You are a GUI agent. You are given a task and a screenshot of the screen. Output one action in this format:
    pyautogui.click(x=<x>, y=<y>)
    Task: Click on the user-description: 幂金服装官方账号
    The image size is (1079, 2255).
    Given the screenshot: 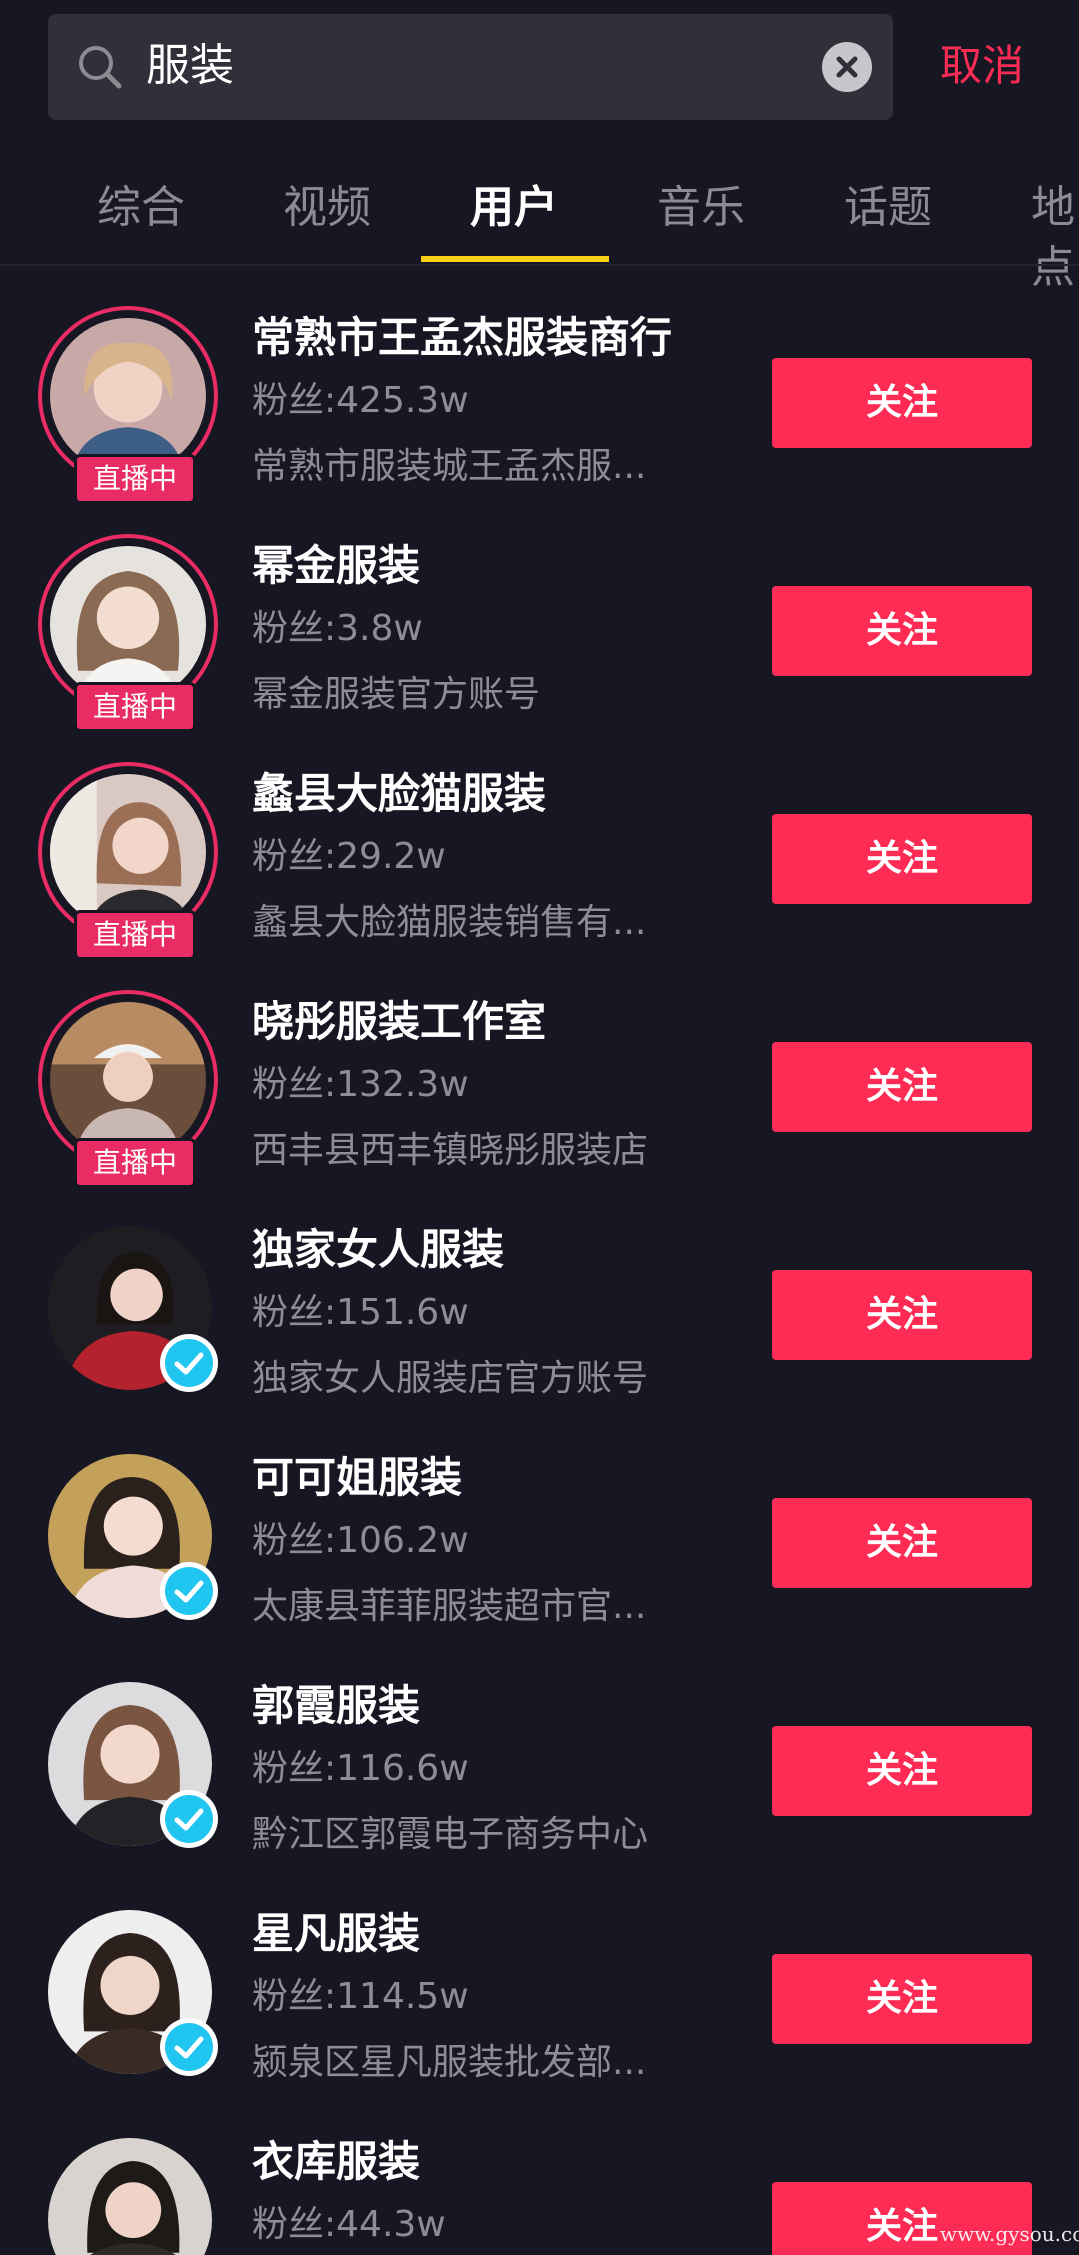 What is the action you would take?
    pyautogui.click(x=396, y=694)
    